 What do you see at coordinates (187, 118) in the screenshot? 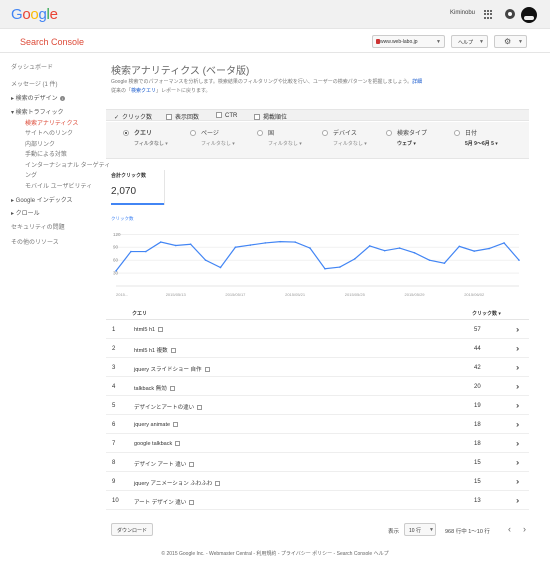
I see `metric-label: 表示回数` at bounding box center [187, 118].